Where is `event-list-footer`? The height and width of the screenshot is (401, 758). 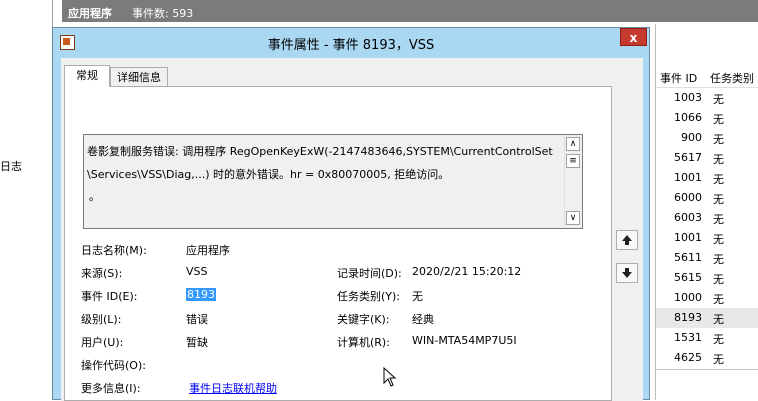 event-list-footer is located at coordinates (707, 385).